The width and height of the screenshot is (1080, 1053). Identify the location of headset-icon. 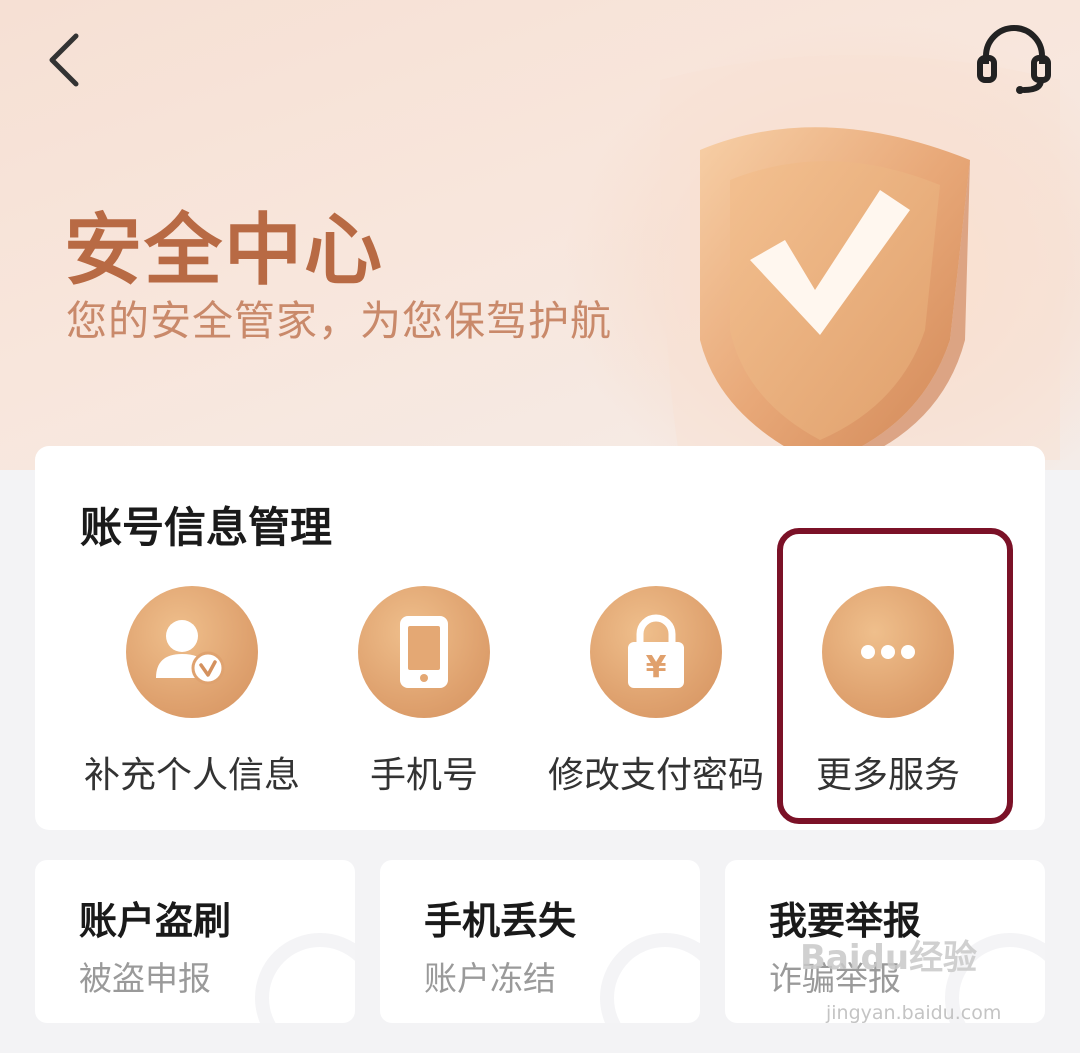
(1014, 59).